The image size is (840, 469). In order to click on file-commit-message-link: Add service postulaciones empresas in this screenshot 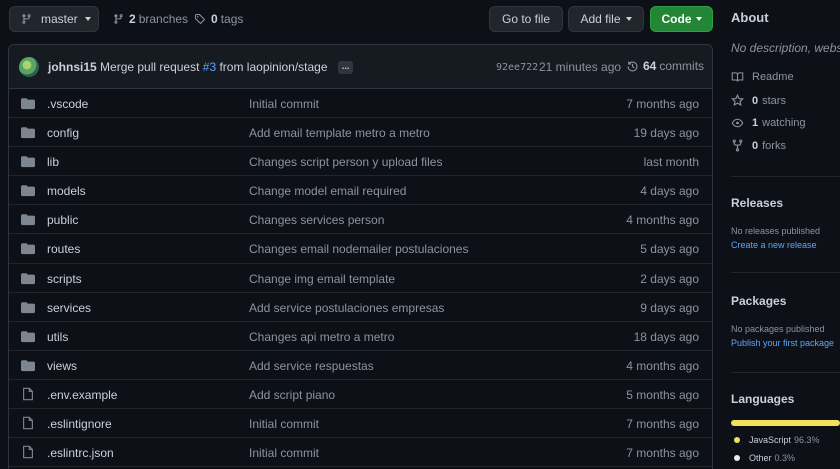, I will do `click(346, 308)`.